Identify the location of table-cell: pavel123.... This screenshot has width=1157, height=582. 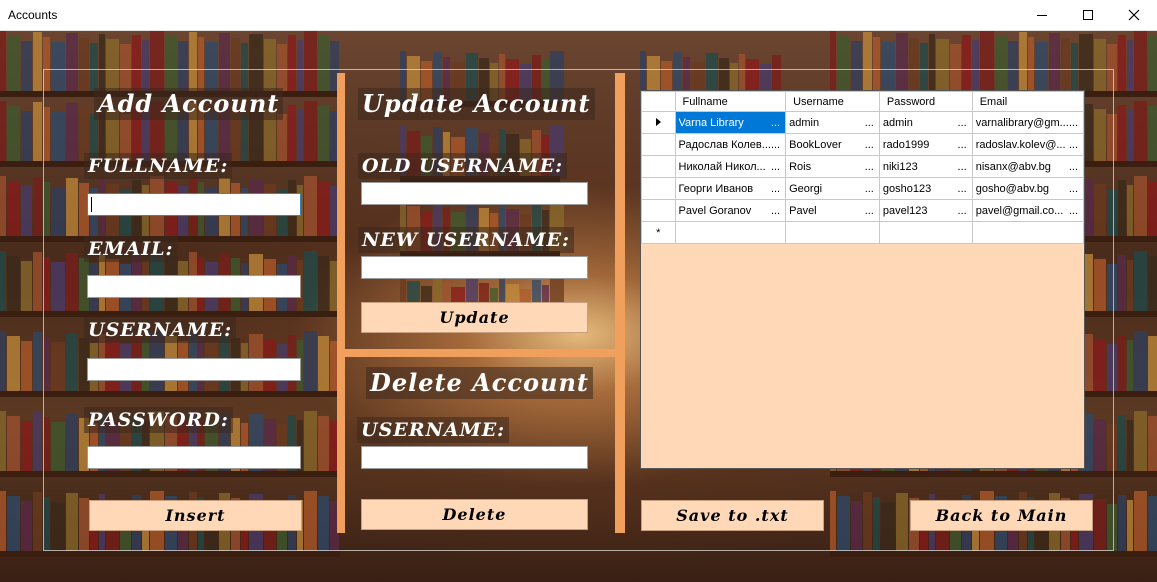
(925, 210).